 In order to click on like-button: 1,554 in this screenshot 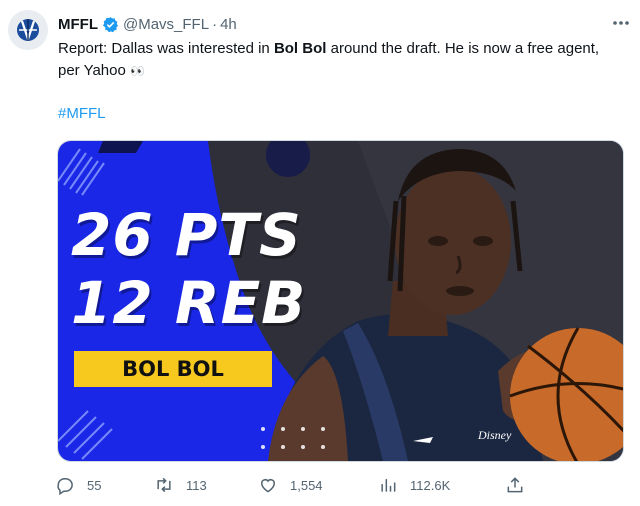, I will do `click(290, 485)`.